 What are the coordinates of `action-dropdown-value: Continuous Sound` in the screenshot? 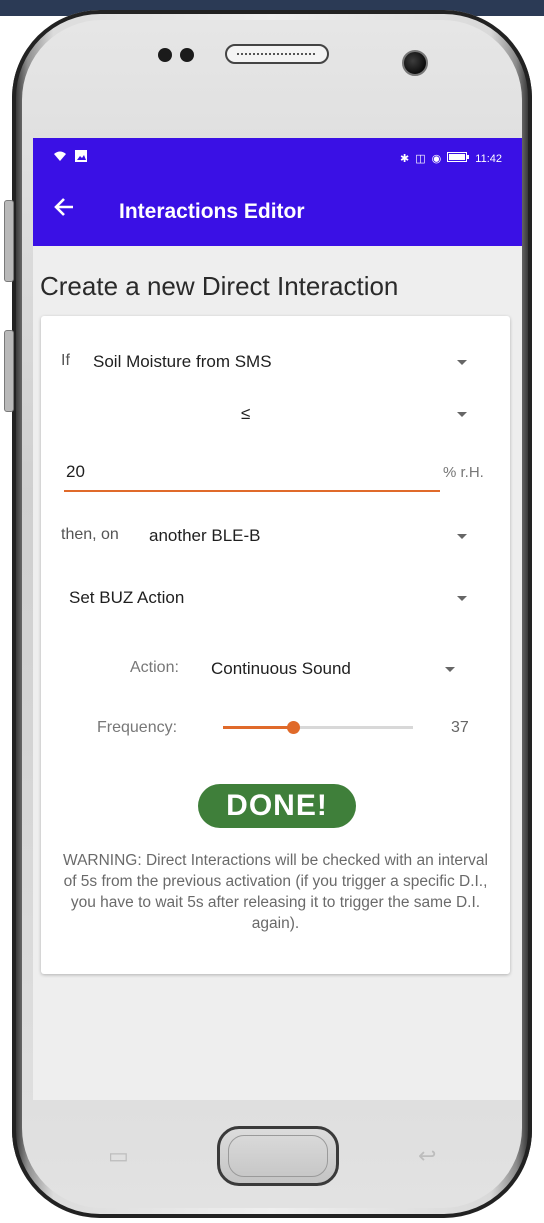 It's located at (281, 668).